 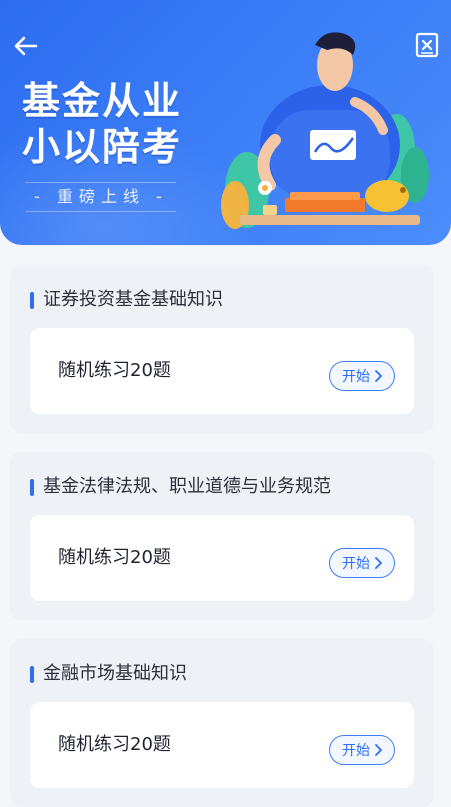 I want to click on subject-title: 证券投资基金基础知识, so click(x=133, y=299).